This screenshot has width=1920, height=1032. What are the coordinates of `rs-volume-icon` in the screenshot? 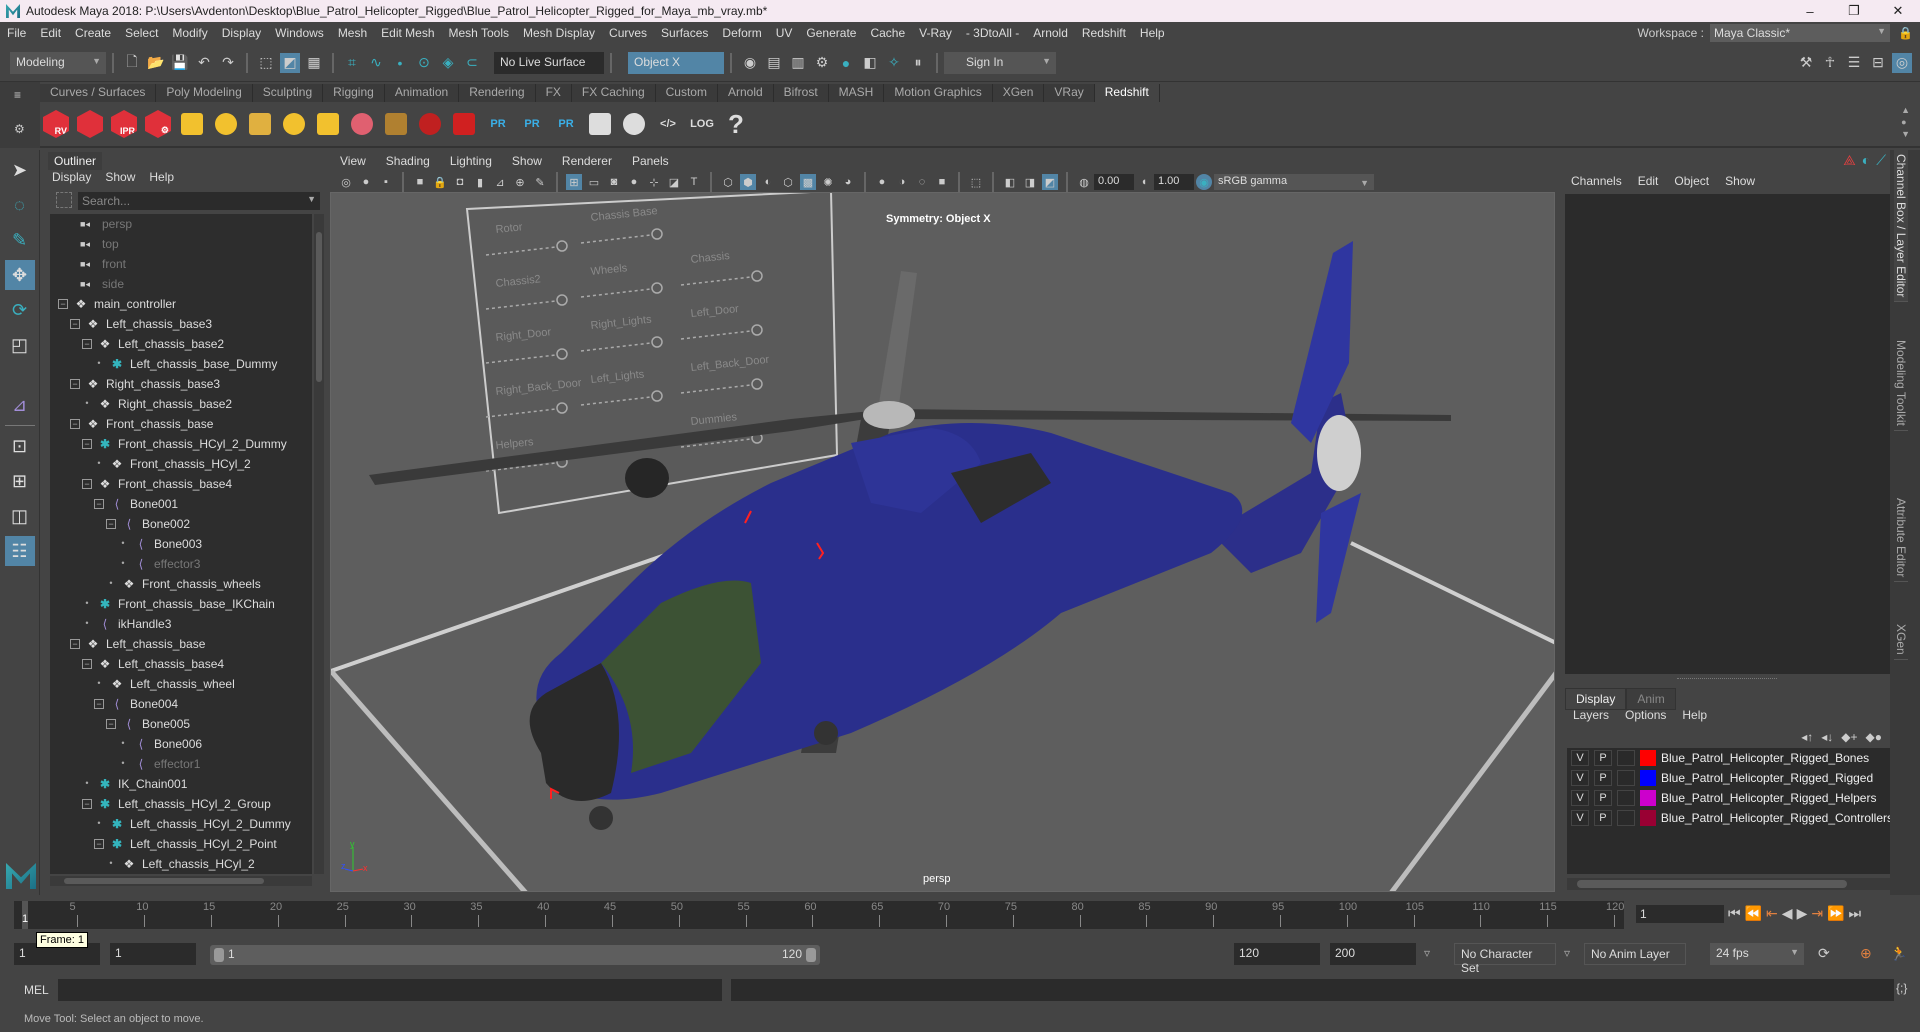 It's located at (430, 124).